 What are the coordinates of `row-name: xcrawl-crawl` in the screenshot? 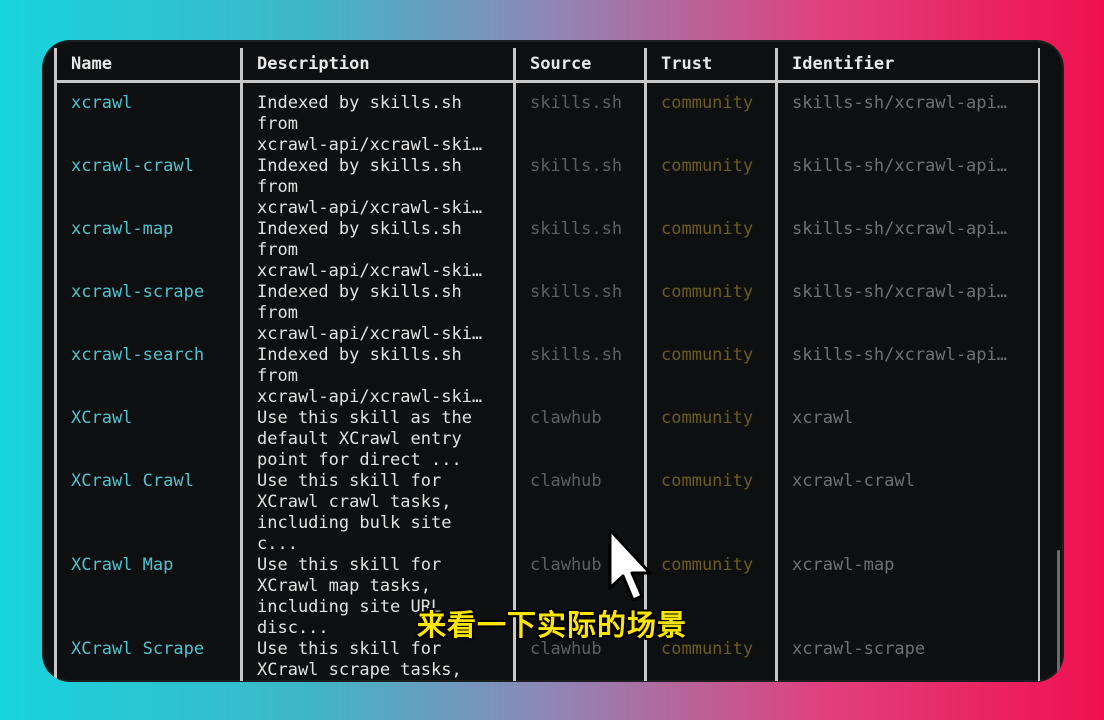 It's located at (148, 187).